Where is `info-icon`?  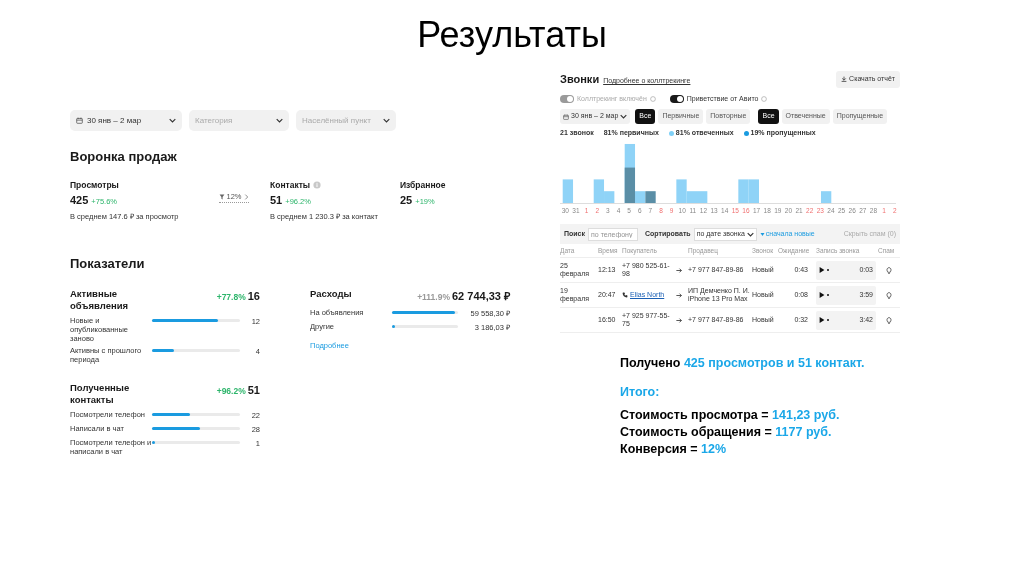
info-icon is located at coordinates (317, 184).